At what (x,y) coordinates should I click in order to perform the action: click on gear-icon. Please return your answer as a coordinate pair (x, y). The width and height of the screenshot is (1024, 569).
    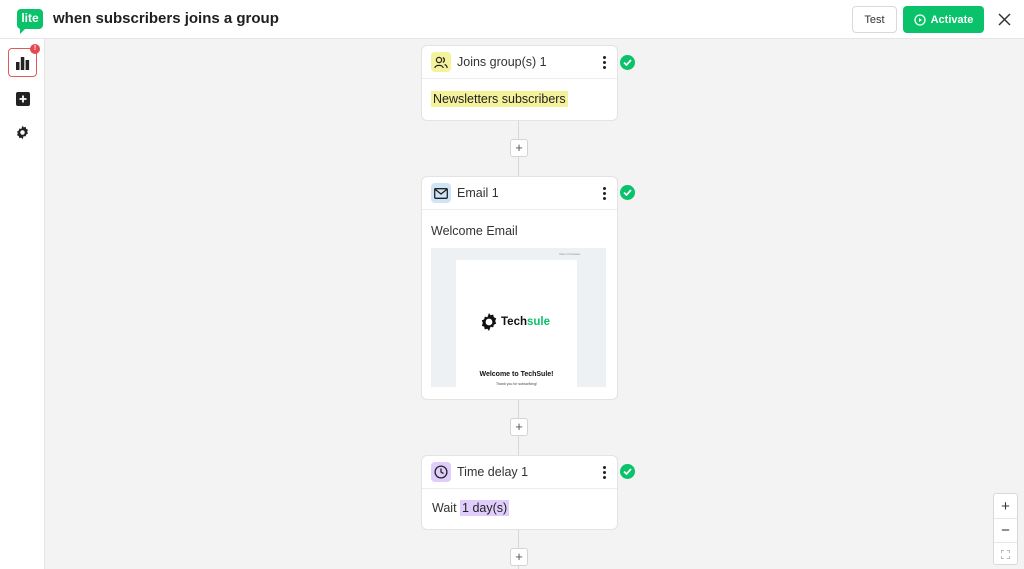
    Looking at the image, I should click on (22, 132).